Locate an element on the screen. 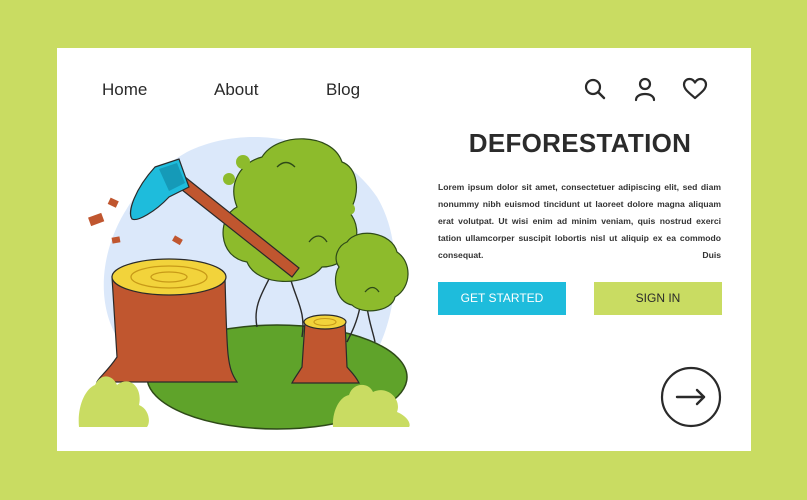 This screenshot has width=807, height=500. nav-about: About is located at coordinates (236, 90).